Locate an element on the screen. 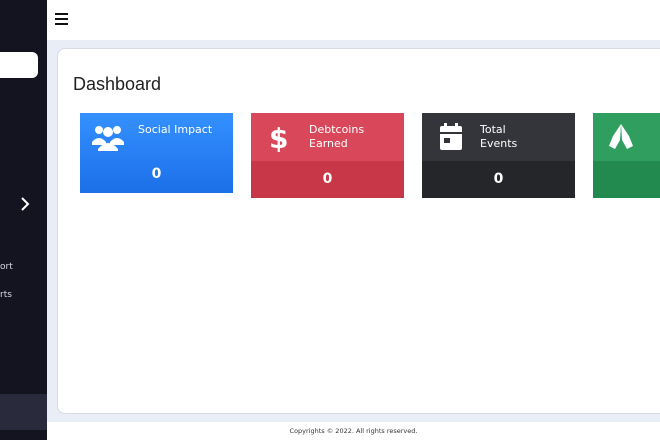 This screenshot has height=440, width=660. card-total-events: Total Events 0 is located at coordinates (498, 155).